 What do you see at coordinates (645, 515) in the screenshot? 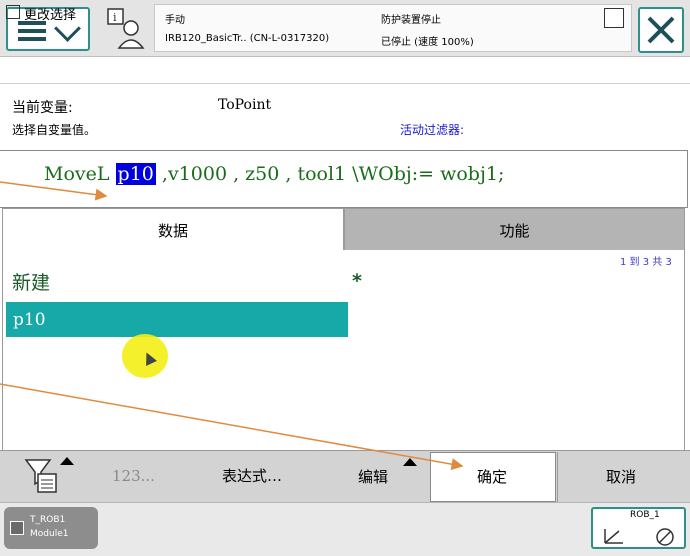
I see `mechanical-unit-label: ROB_1` at bounding box center [645, 515].